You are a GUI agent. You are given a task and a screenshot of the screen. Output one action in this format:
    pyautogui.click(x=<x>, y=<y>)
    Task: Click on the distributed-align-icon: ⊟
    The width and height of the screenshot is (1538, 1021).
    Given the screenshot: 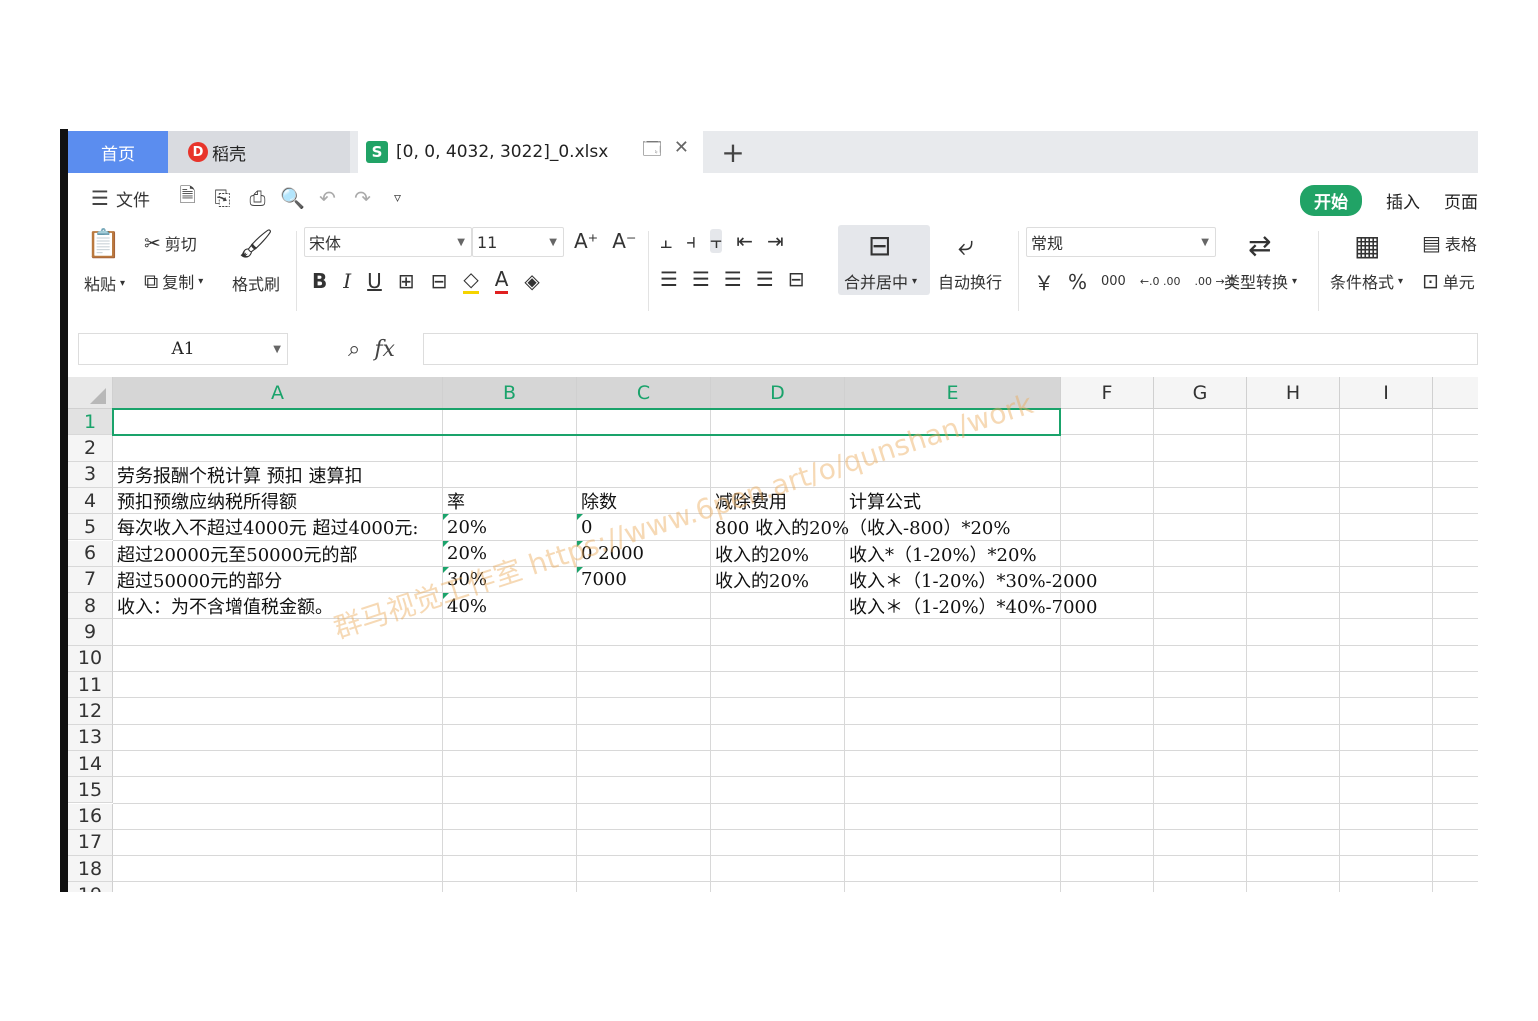 What is the action you would take?
    pyautogui.click(x=796, y=279)
    